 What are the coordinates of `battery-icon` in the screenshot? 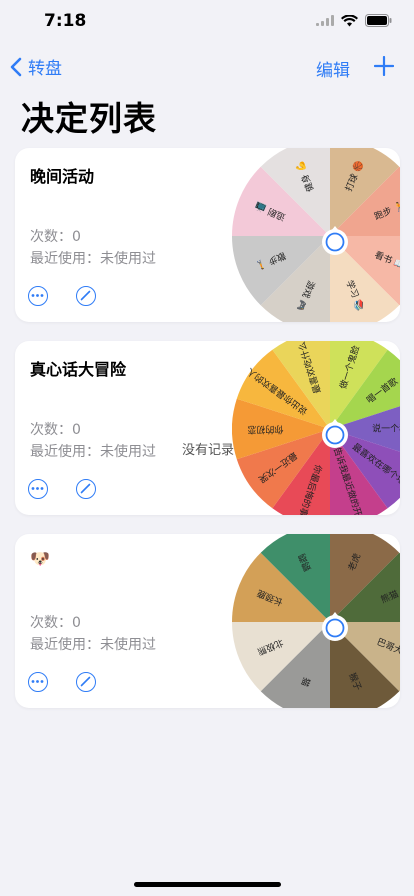 It's located at (378, 20).